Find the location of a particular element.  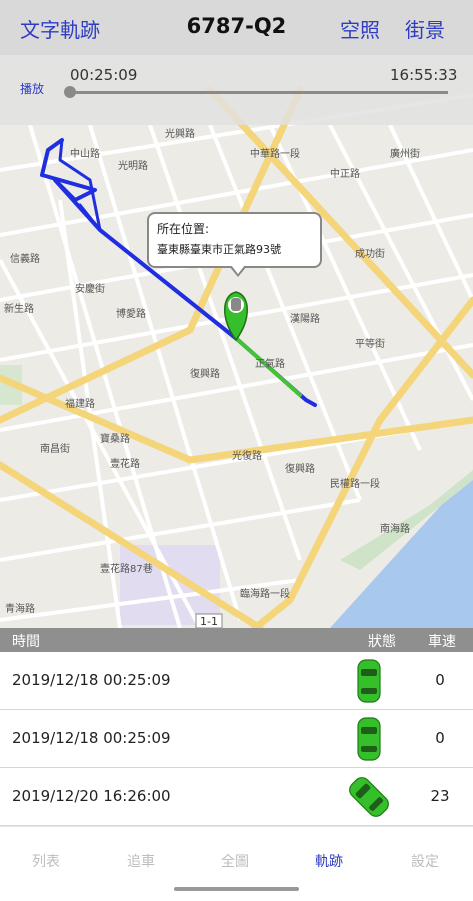

col-speed: 車速 is located at coordinates (442, 642).